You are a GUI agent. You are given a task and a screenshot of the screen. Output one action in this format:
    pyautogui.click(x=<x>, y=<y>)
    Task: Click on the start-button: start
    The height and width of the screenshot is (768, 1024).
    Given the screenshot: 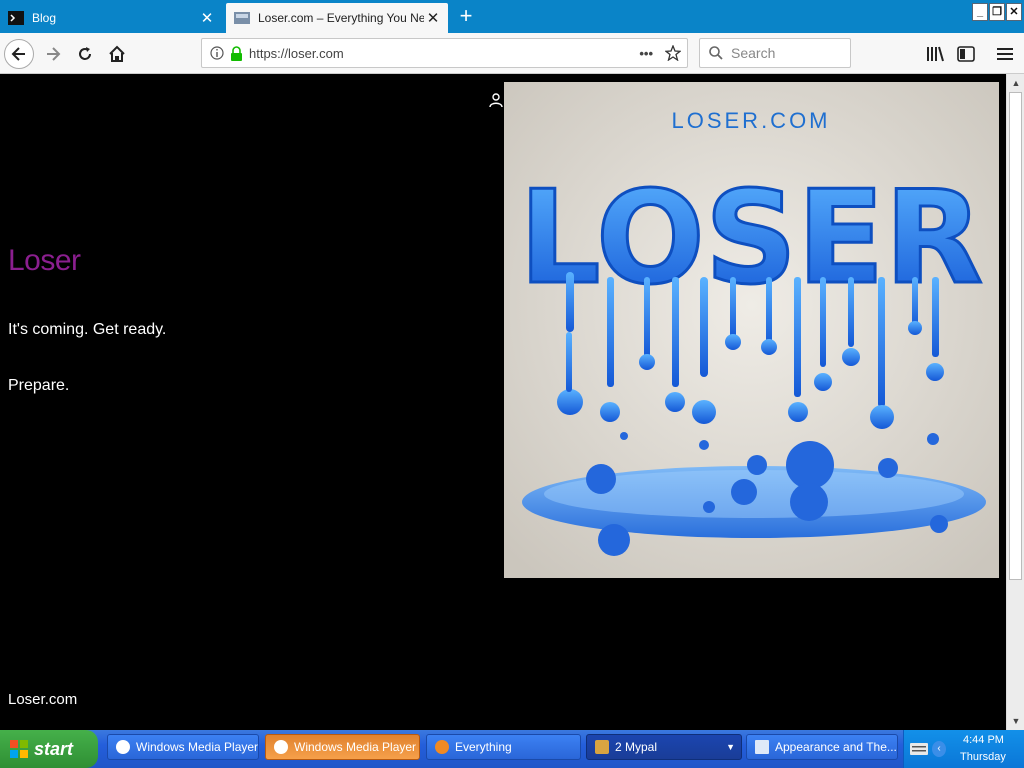 What is the action you would take?
    pyautogui.click(x=49, y=749)
    